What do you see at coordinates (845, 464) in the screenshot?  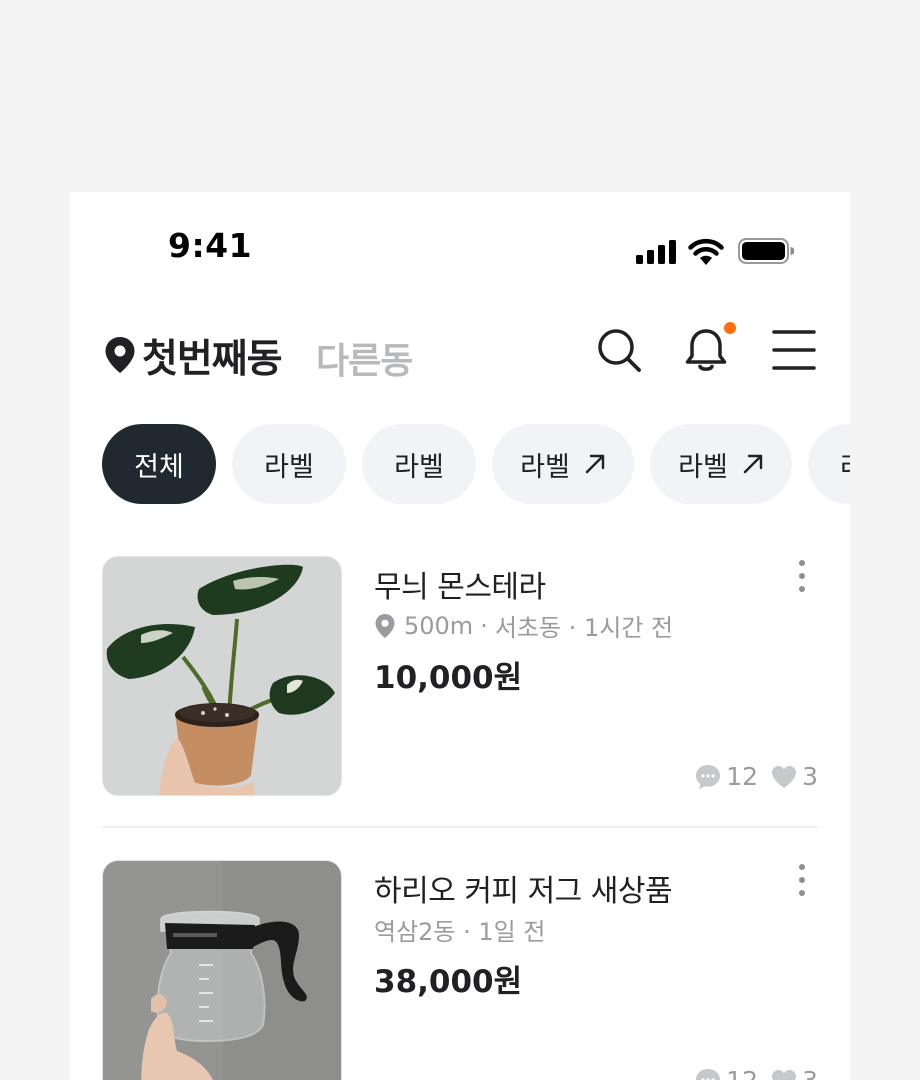 I see `chip-label: 라` at bounding box center [845, 464].